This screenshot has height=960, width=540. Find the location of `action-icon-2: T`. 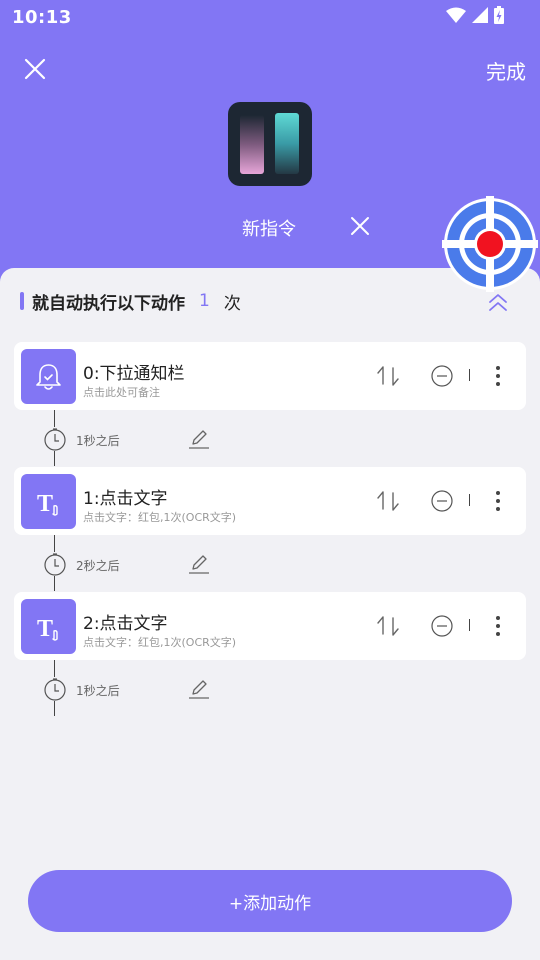

action-icon-2: T is located at coordinates (48, 626).